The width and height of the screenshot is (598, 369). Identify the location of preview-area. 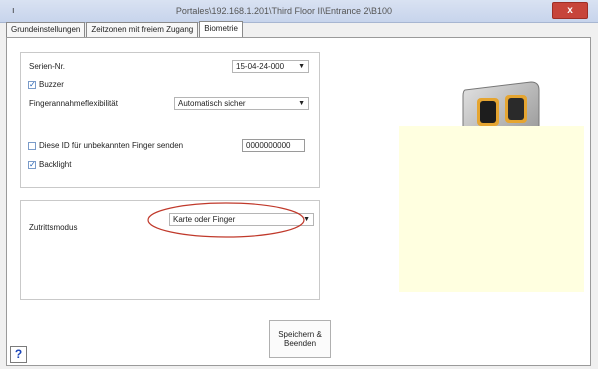
(491, 209).